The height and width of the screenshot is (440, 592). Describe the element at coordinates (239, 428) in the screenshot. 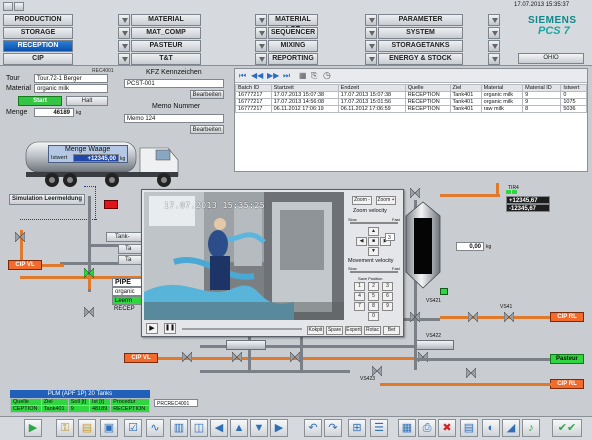

I see `arrow-up-icon: ▲` at that location.